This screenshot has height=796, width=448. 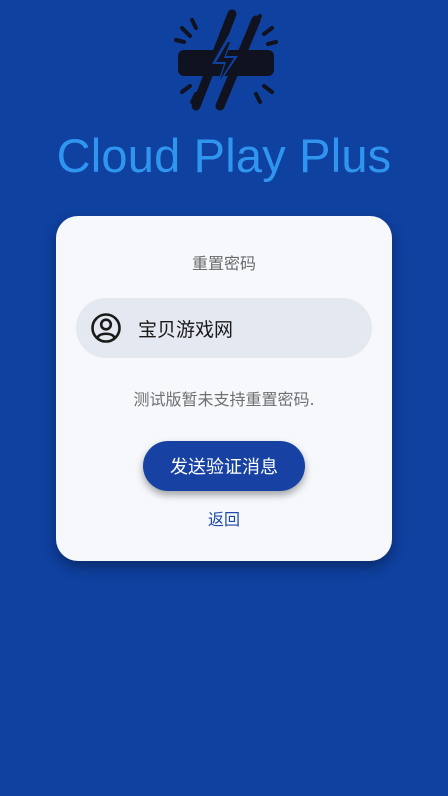 What do you see at coordinates (224, 518) in the screenshot?
I see `back-link: 返回` at bounding box center [224, 518].